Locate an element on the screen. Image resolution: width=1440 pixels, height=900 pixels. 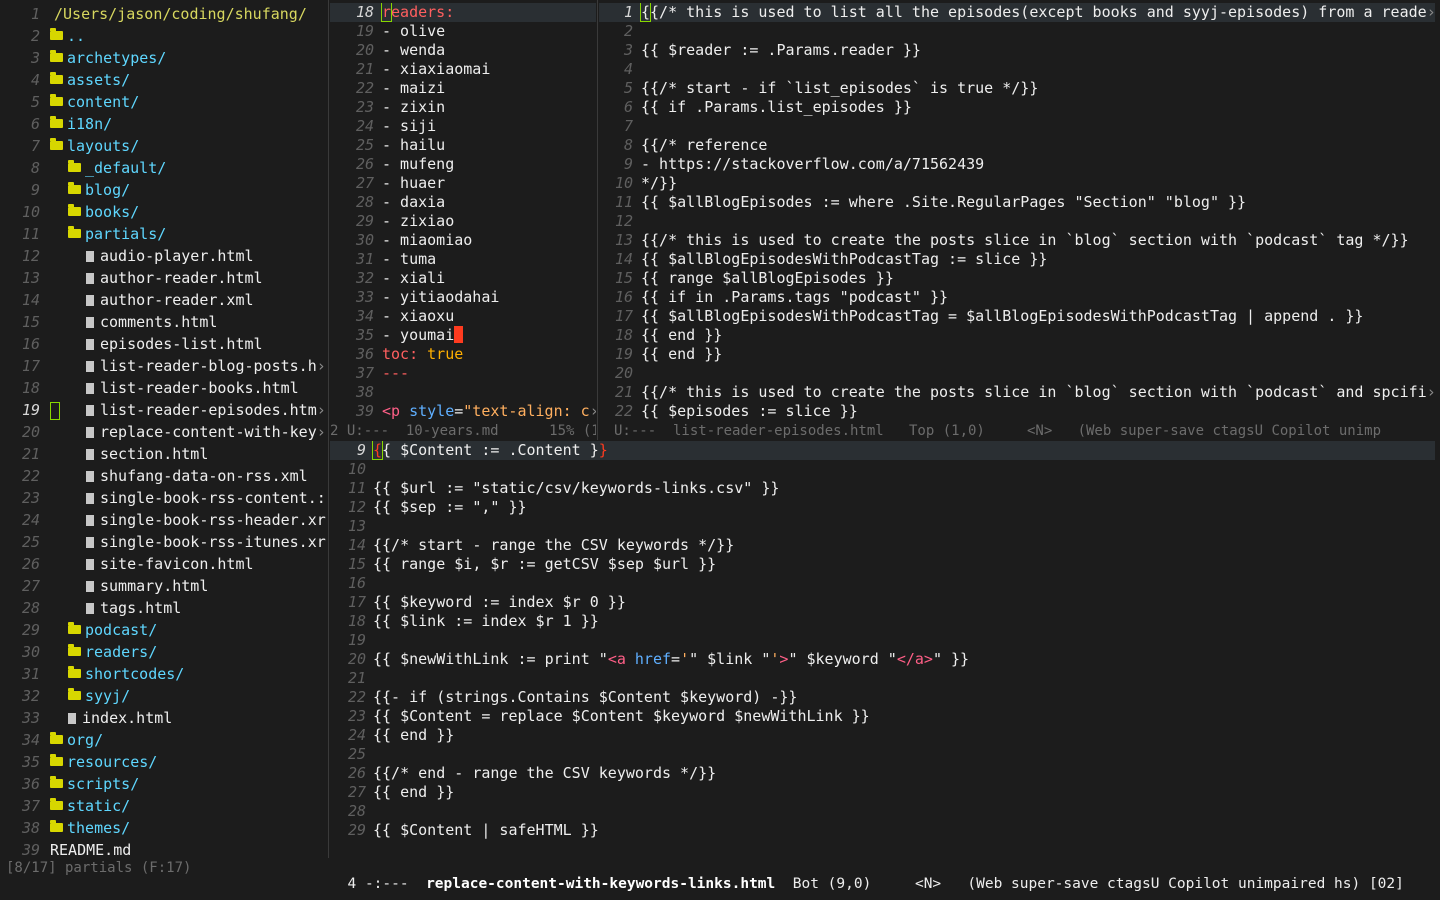
code-line: 16 is located at coordinates (882, 583).